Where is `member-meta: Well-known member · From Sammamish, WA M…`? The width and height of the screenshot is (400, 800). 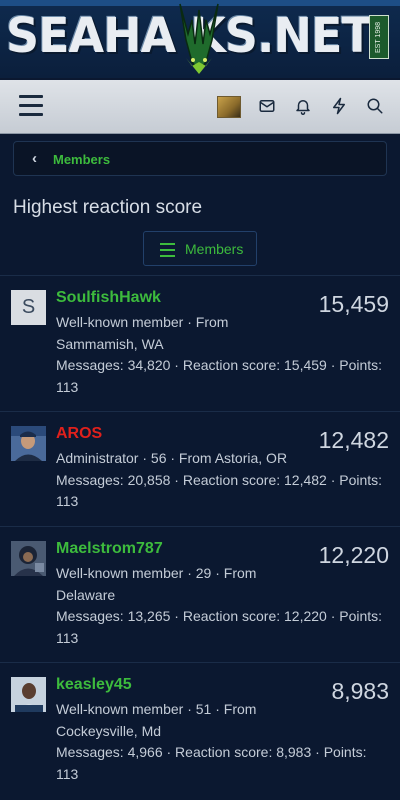
member-meta: Well-known member · From Sammamish, WA M… is located at coordinates (223, 355).